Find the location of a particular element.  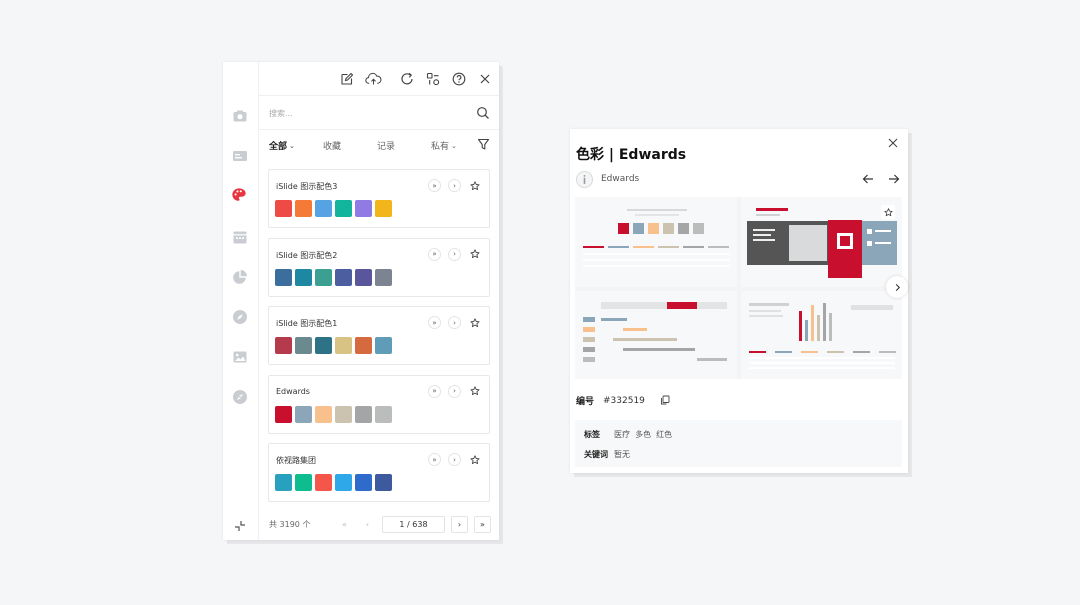

tab-favorites: 收藏 is located at coordinates (332, 145).